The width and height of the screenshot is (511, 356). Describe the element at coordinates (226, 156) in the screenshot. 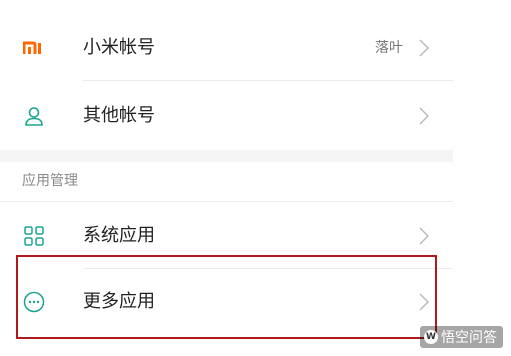

I see `section-gap` at that location.